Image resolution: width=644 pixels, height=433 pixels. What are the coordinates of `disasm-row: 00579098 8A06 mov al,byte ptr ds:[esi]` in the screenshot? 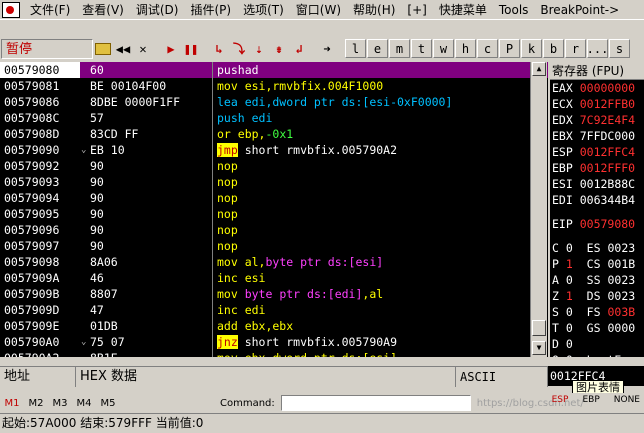 It's located at (274, 262).